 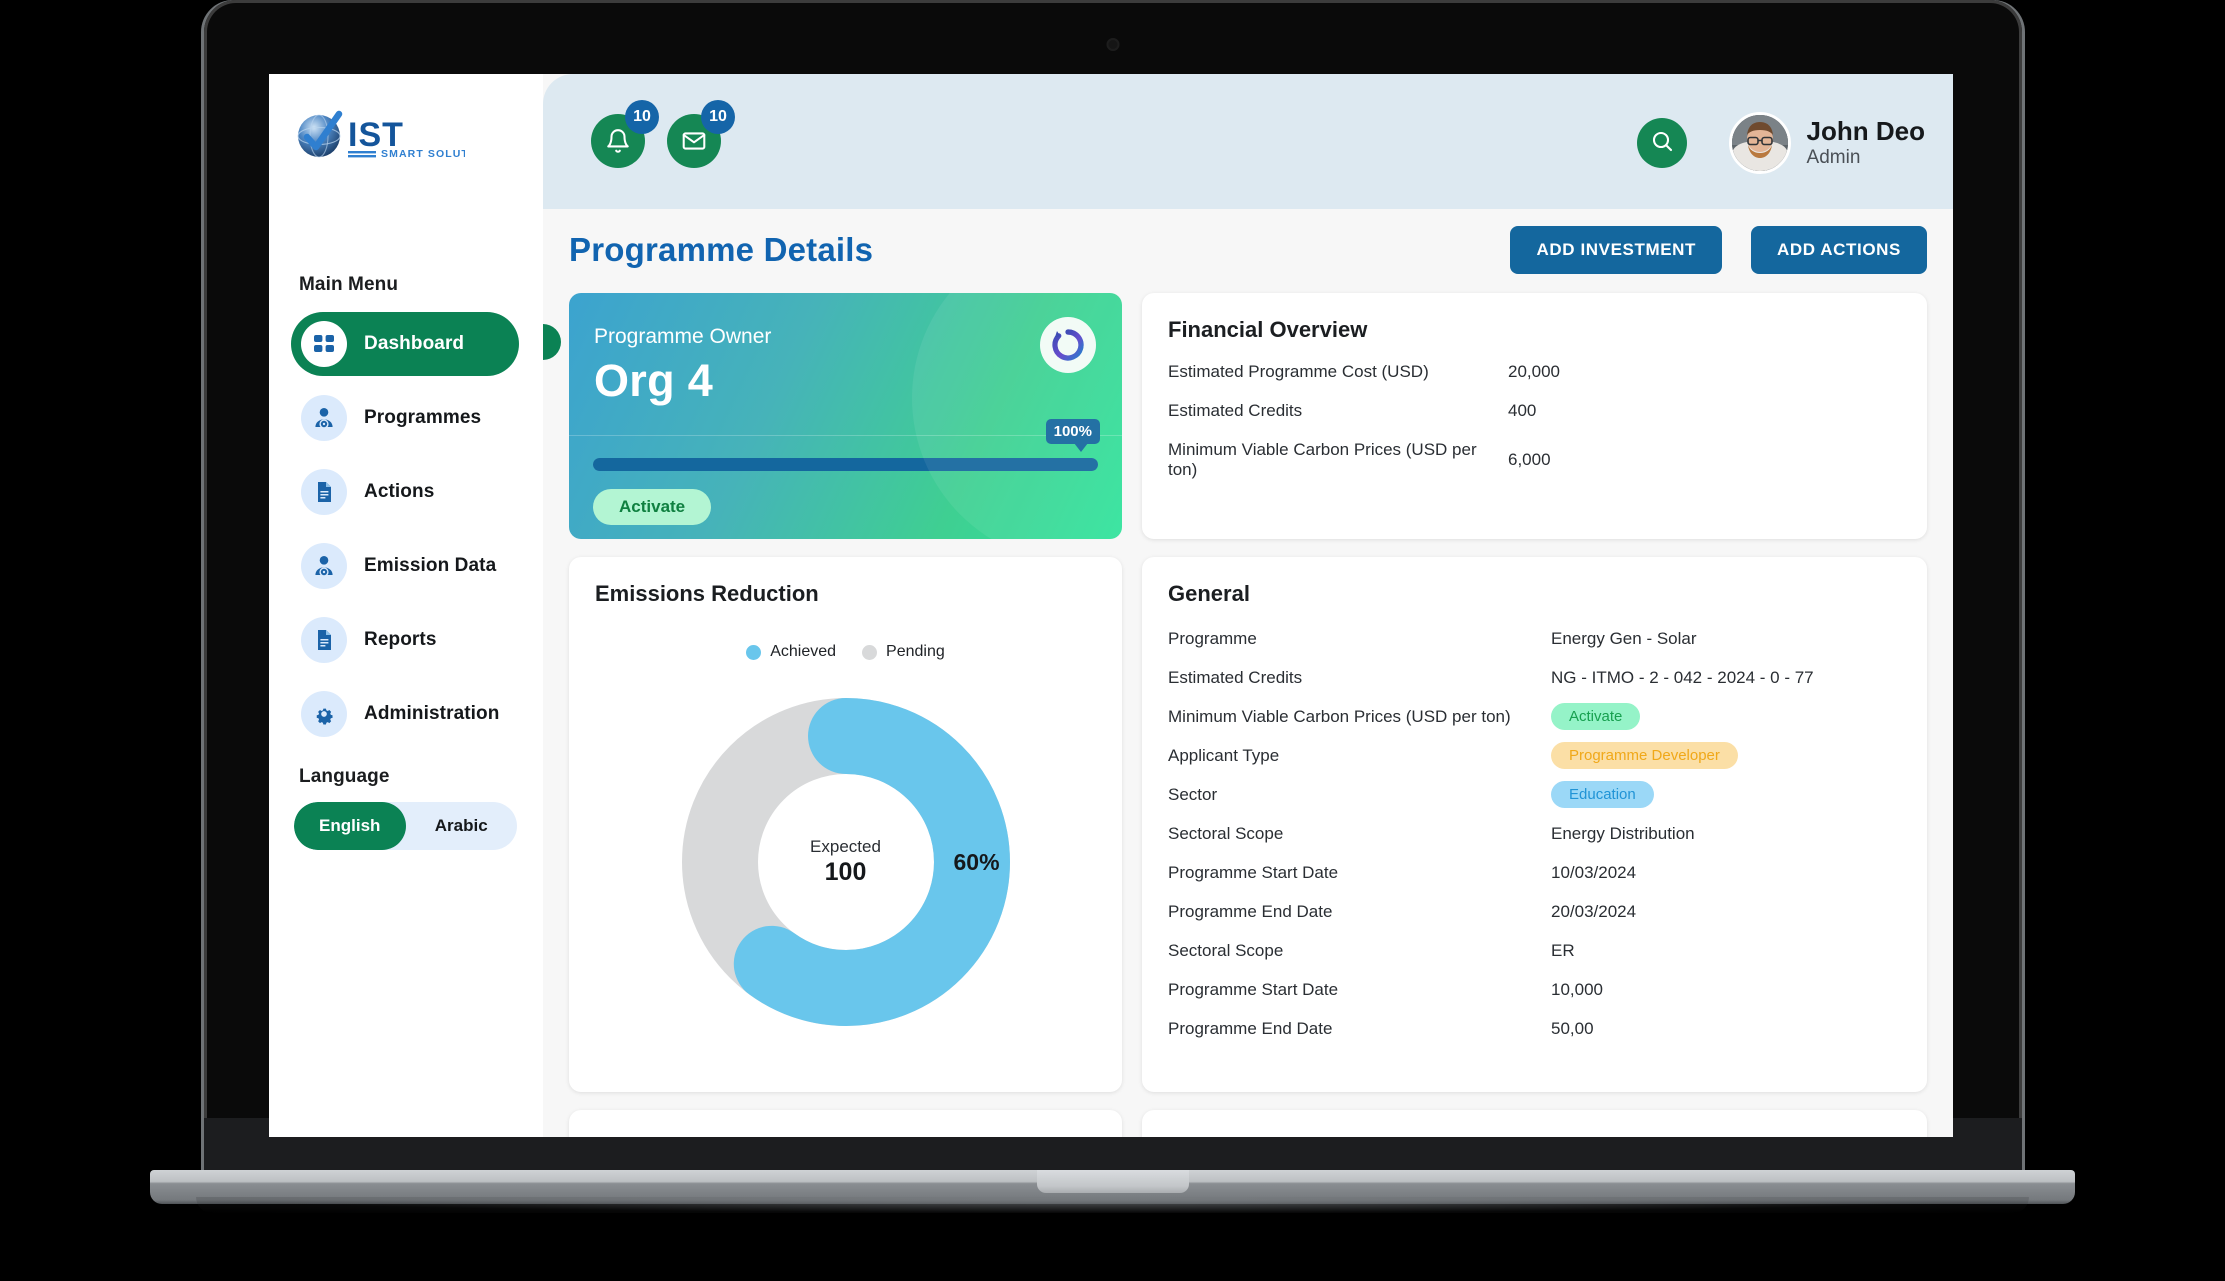 I want to click on progress-bar, so click(x=845, y=464).